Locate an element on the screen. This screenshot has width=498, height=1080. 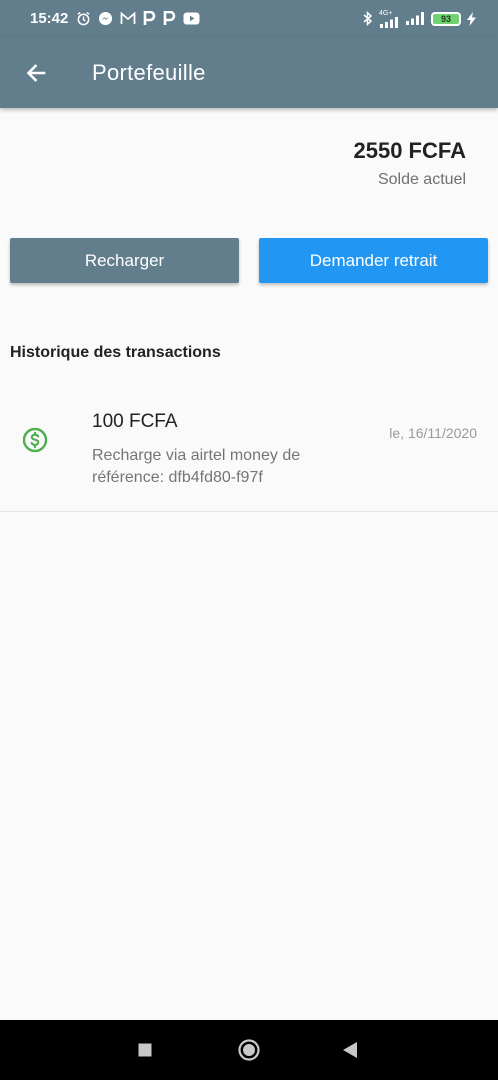
home-button is located at coordinates (249, 1050).